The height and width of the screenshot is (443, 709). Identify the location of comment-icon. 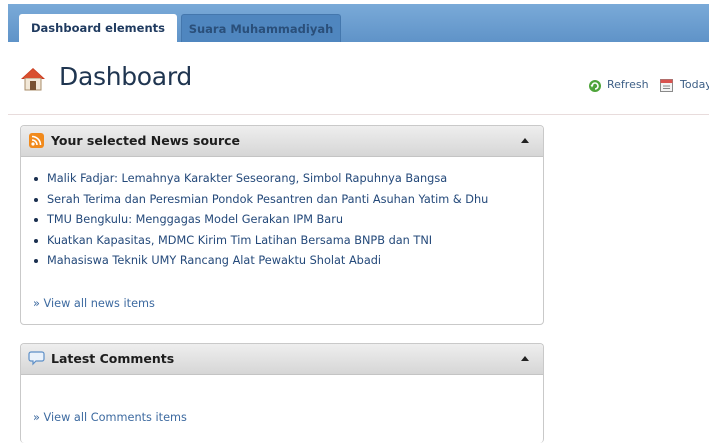
(36, 358).